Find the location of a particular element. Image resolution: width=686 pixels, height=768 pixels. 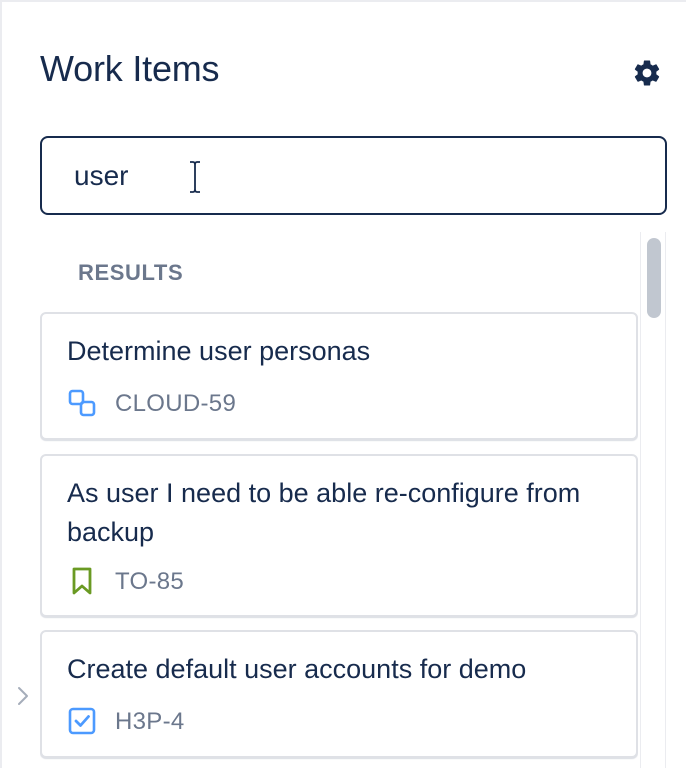

scrollbar-thumb is located at coordinates (654, 278).